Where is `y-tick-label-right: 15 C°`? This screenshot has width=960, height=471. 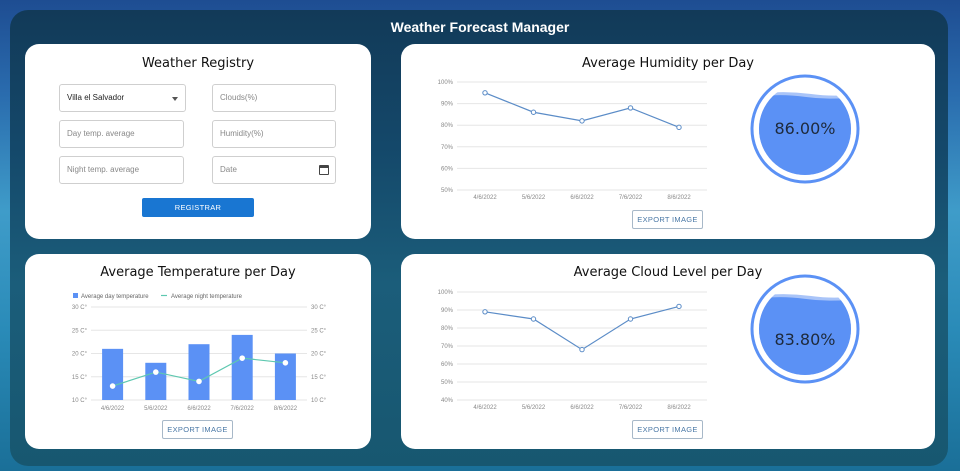 y-tick-label-right: 15 C° is located at coordinates (319, 378).